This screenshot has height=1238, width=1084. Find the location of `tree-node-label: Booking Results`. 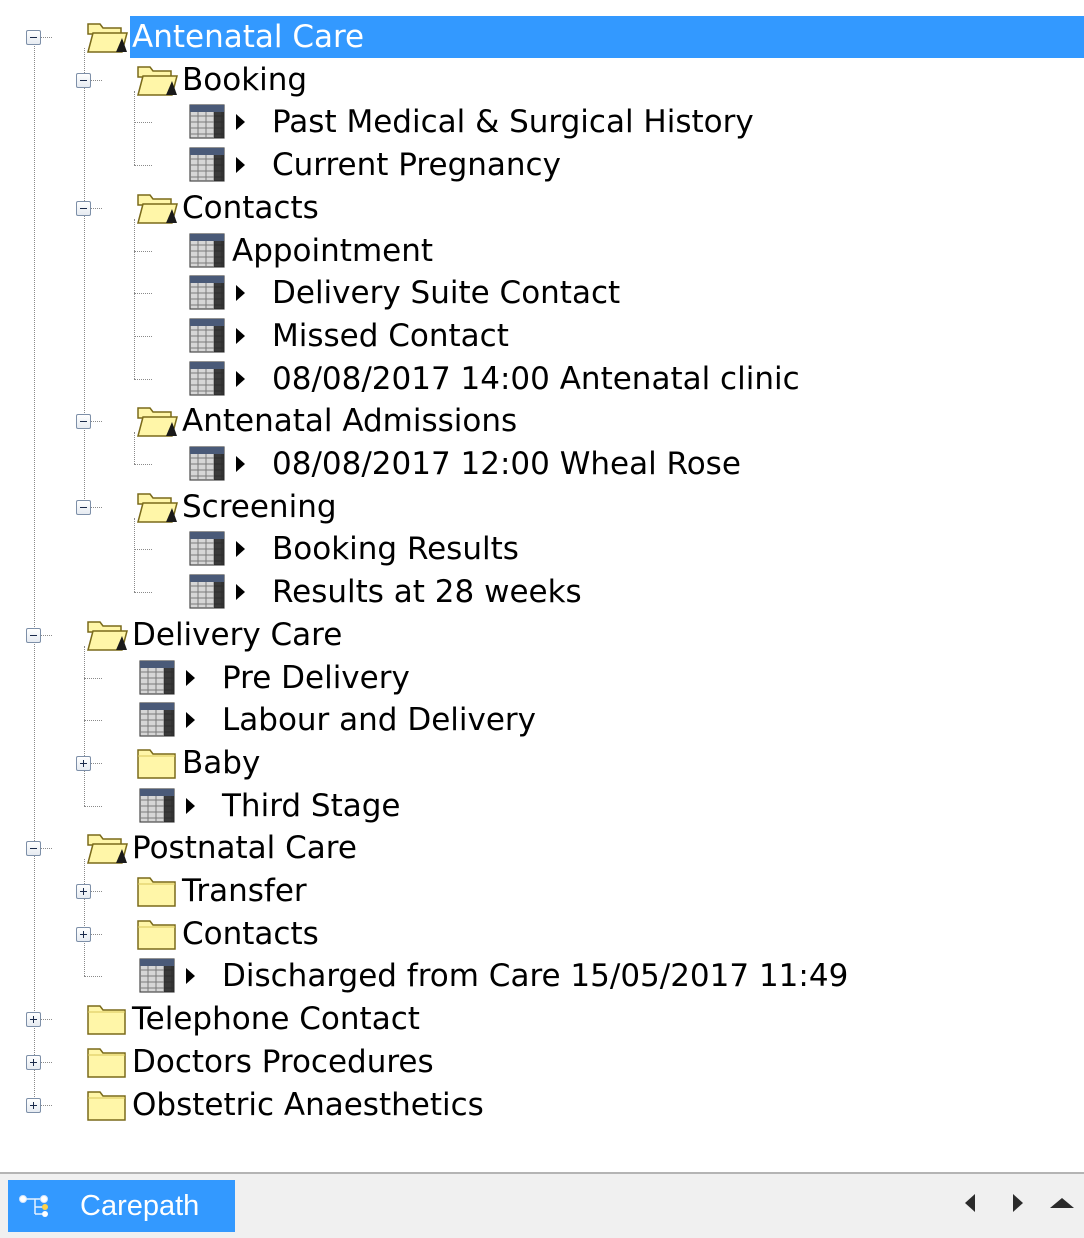

tree-node-label: Booking Results is located at coordinates (395, 549).